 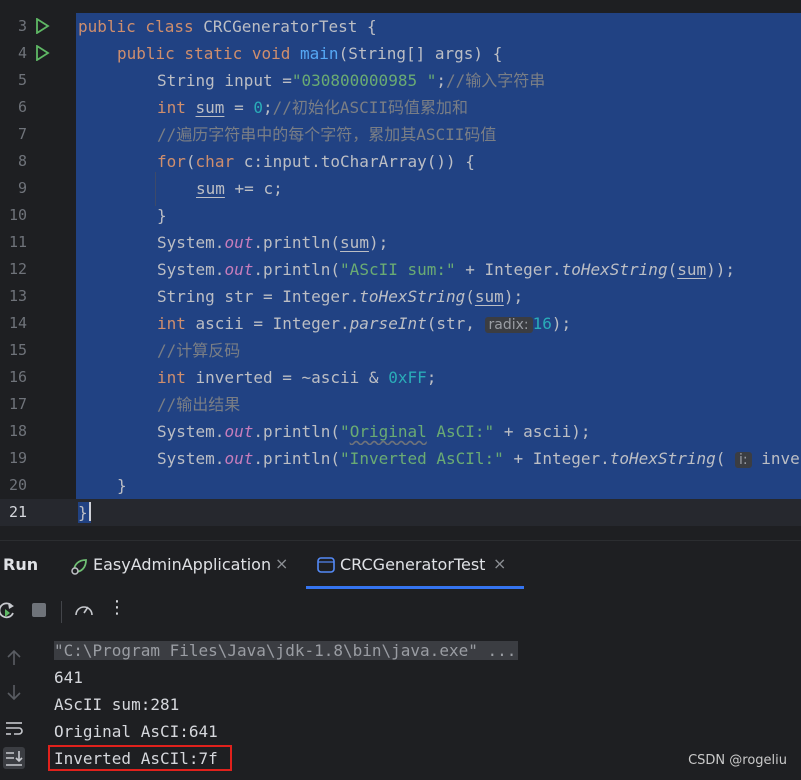 What do you see at coordinates (22, 134) in the screenshot?
I see `line-number: 7` at bounding box center [22, 134].